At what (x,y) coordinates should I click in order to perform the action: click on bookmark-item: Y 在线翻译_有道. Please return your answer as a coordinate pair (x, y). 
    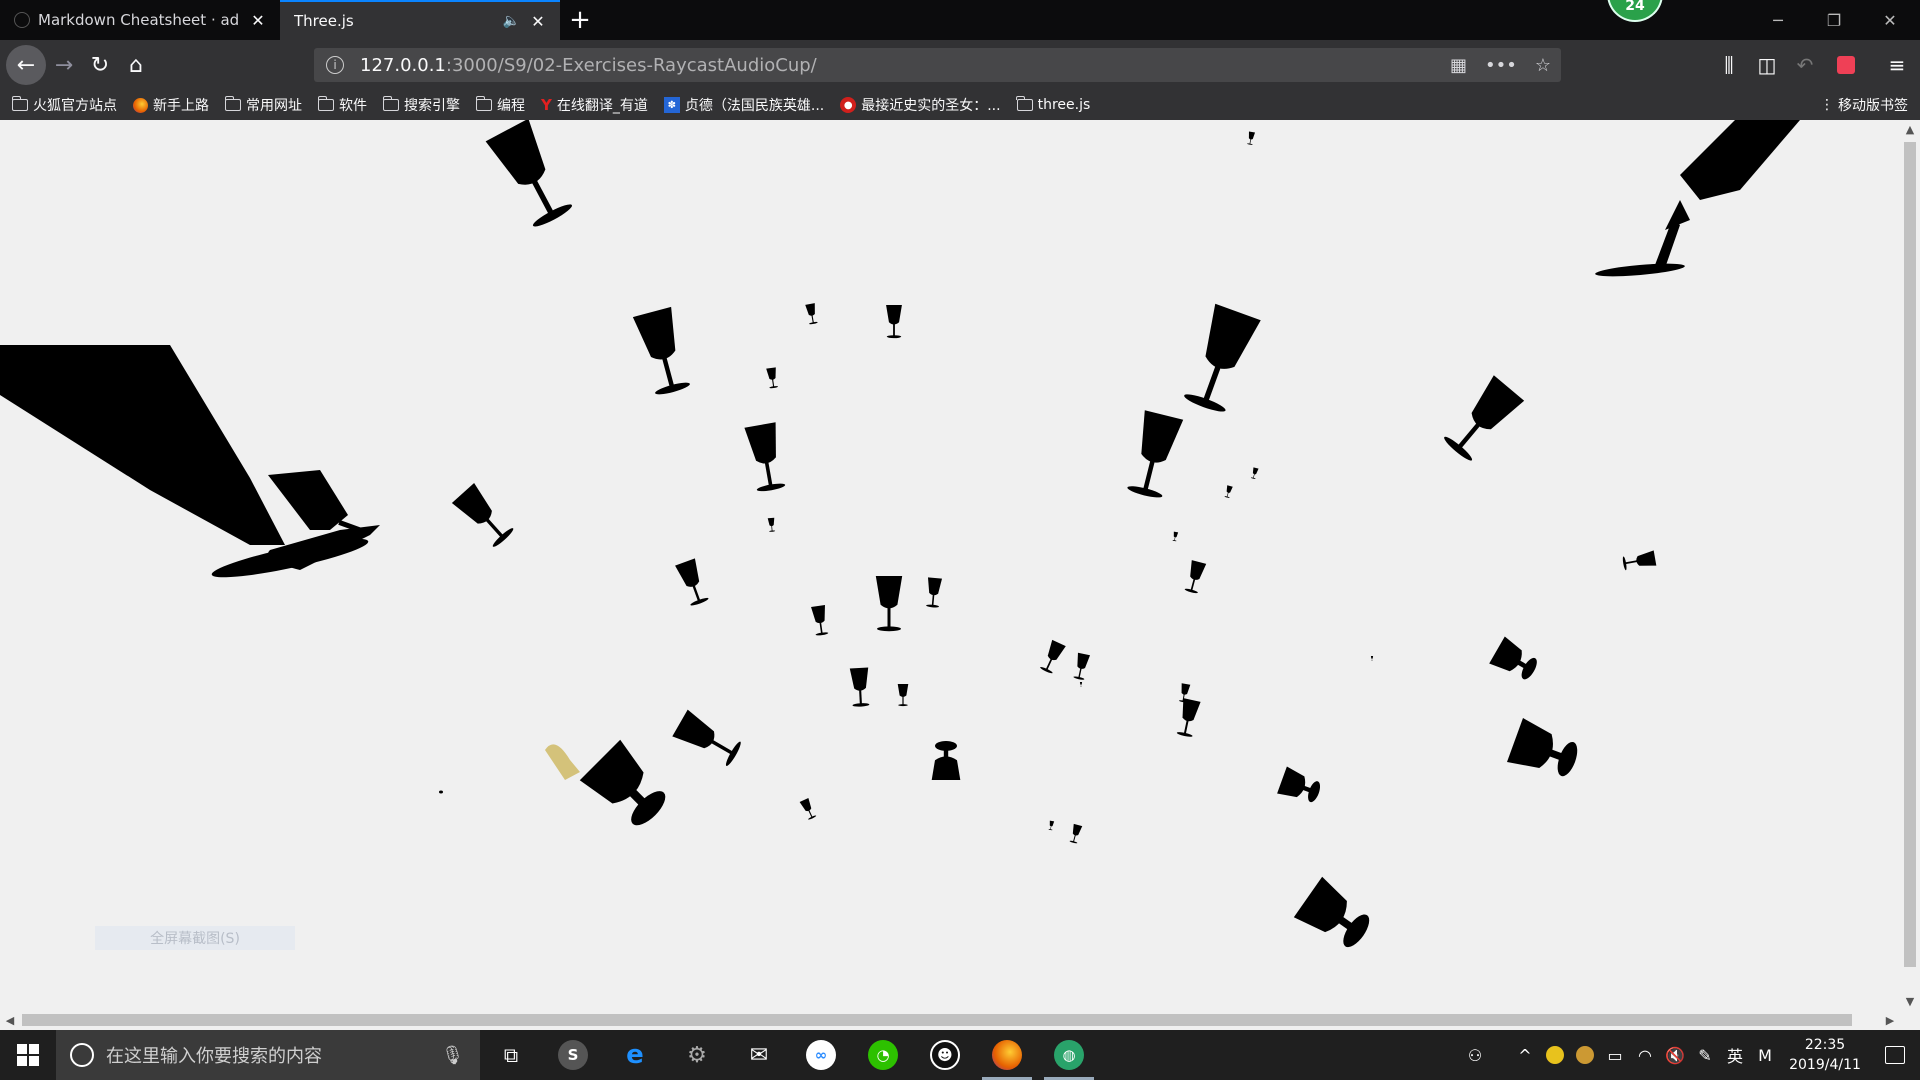
    Looking at the image, I should click on (594, 105).